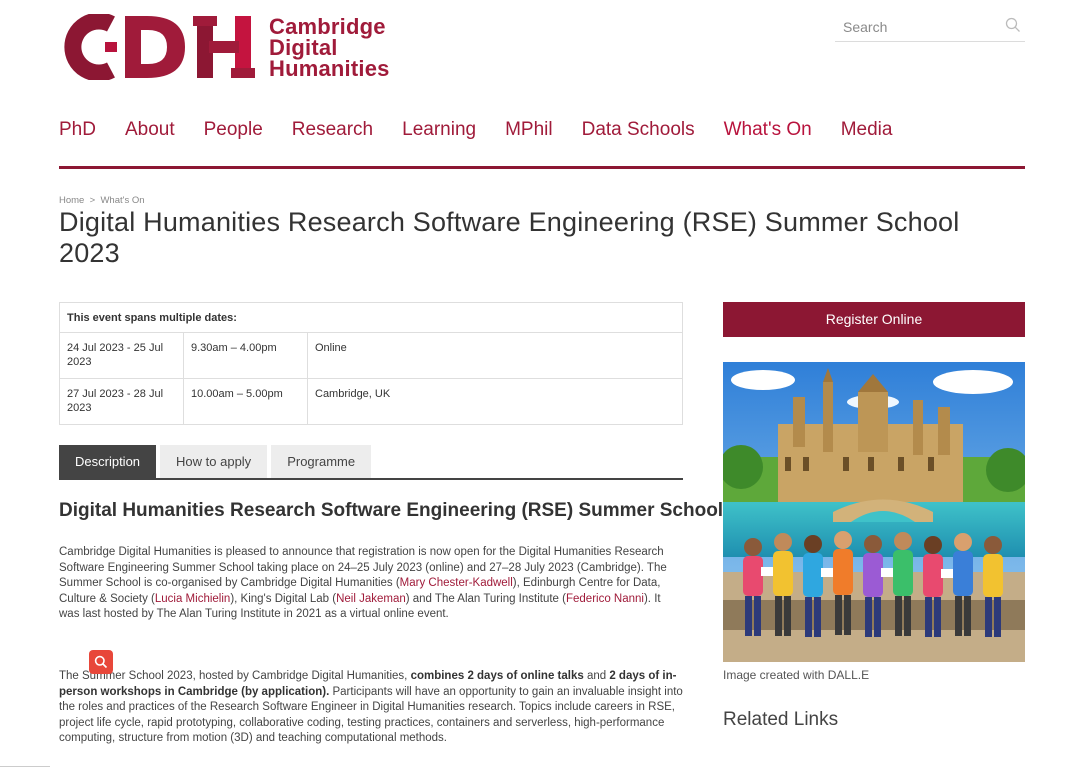 The image size is (1080, 770). What do you see at coordinates (332, 130) in the screenshot?
I see `nav-item-research: Research` at bounding box center [332, 130].